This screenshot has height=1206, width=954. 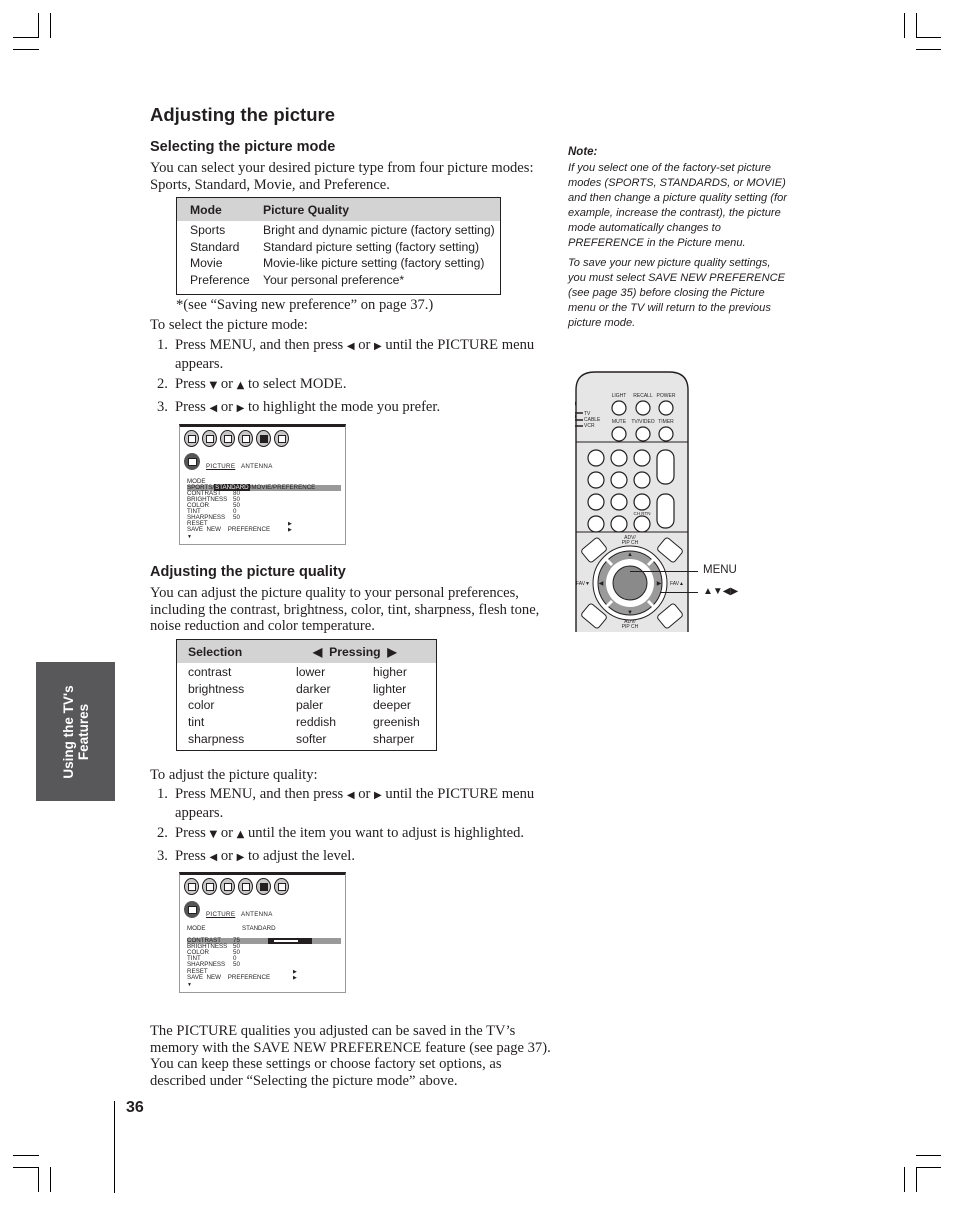 I want to click on osd-tabs: PICTURE ANTENNA, so click(x=239, y=466).